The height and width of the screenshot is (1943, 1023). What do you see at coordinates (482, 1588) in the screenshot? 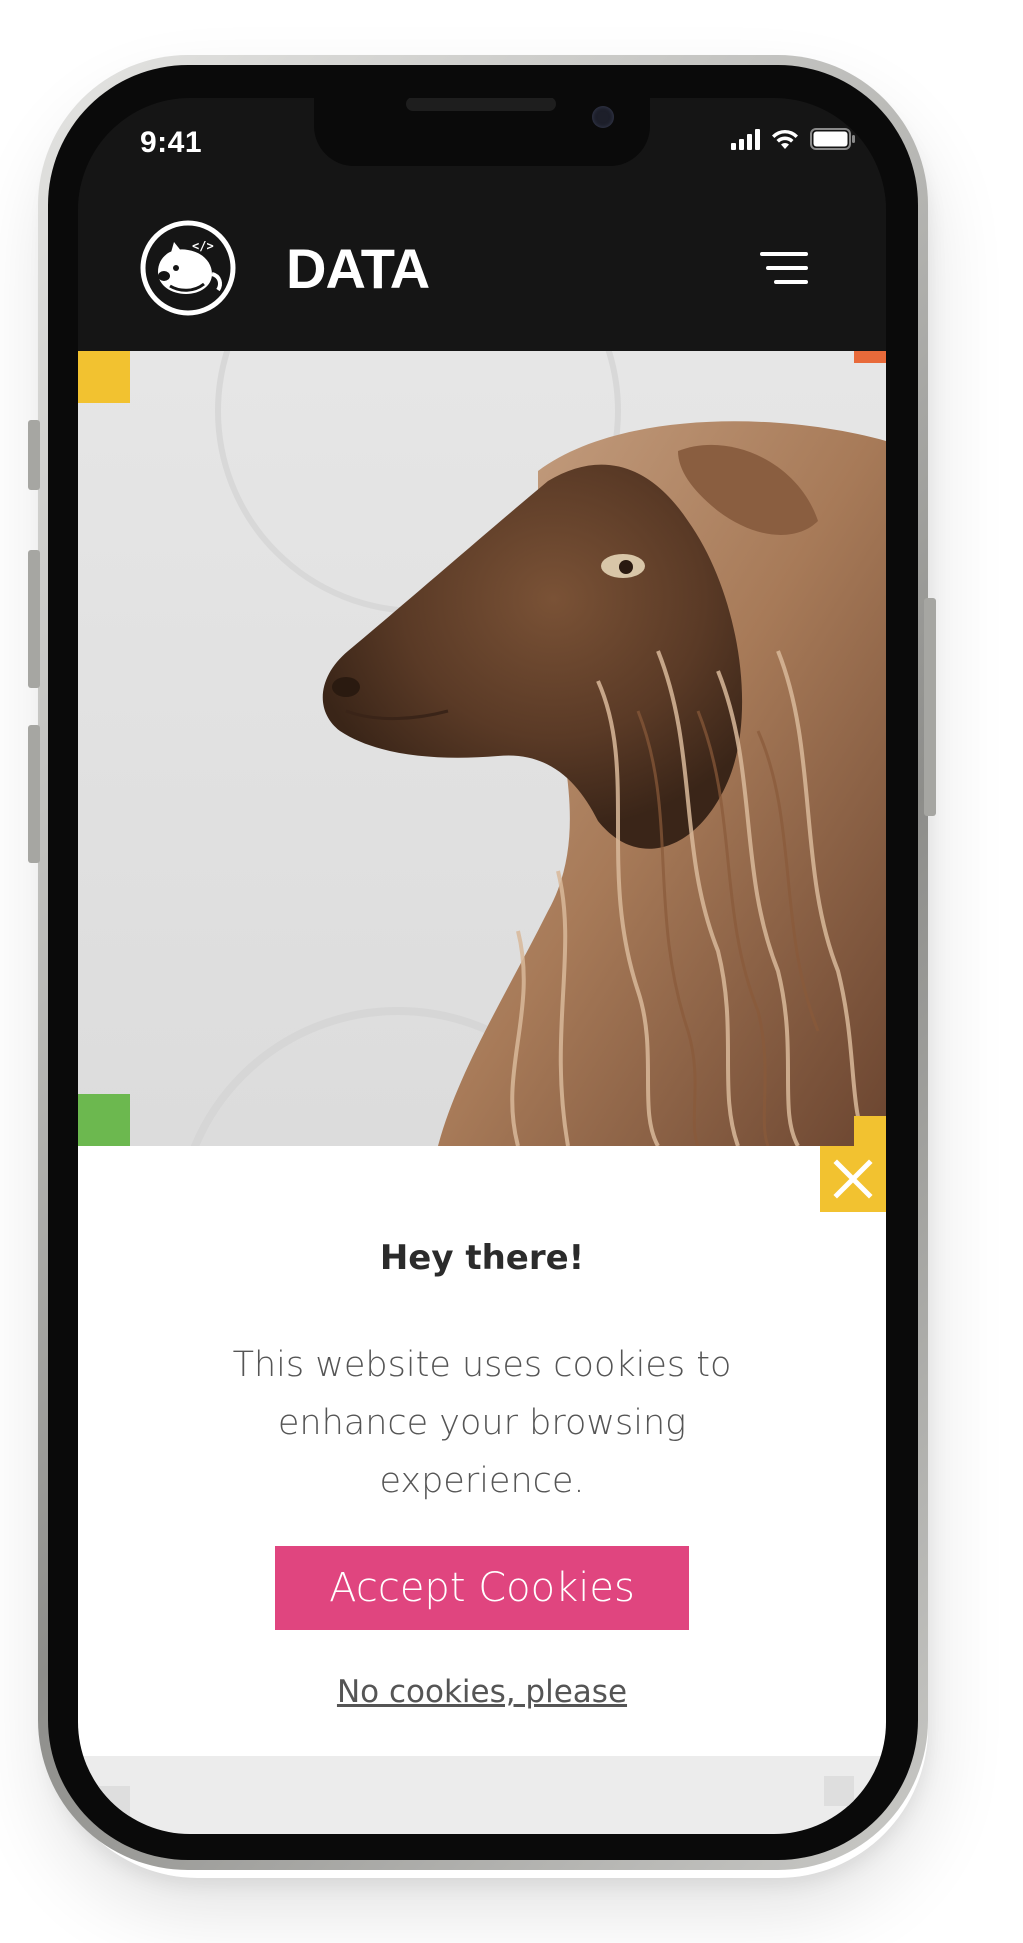
I see `accept-cookies-button: Accept Cookies` at bounding box center [482, 1588].